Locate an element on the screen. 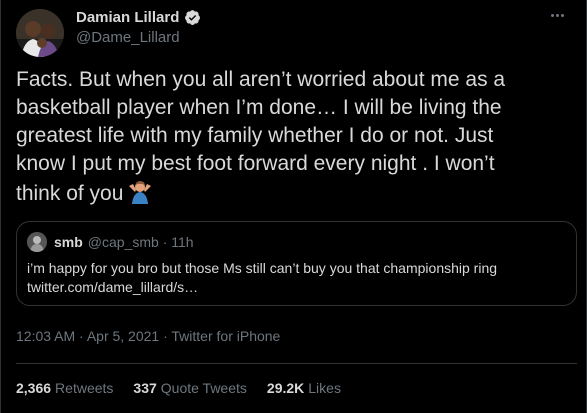 This screenshot has width=587, height=413. quoted-author-meta: @cap_smb · 11h is located at coordinates (140, 242).